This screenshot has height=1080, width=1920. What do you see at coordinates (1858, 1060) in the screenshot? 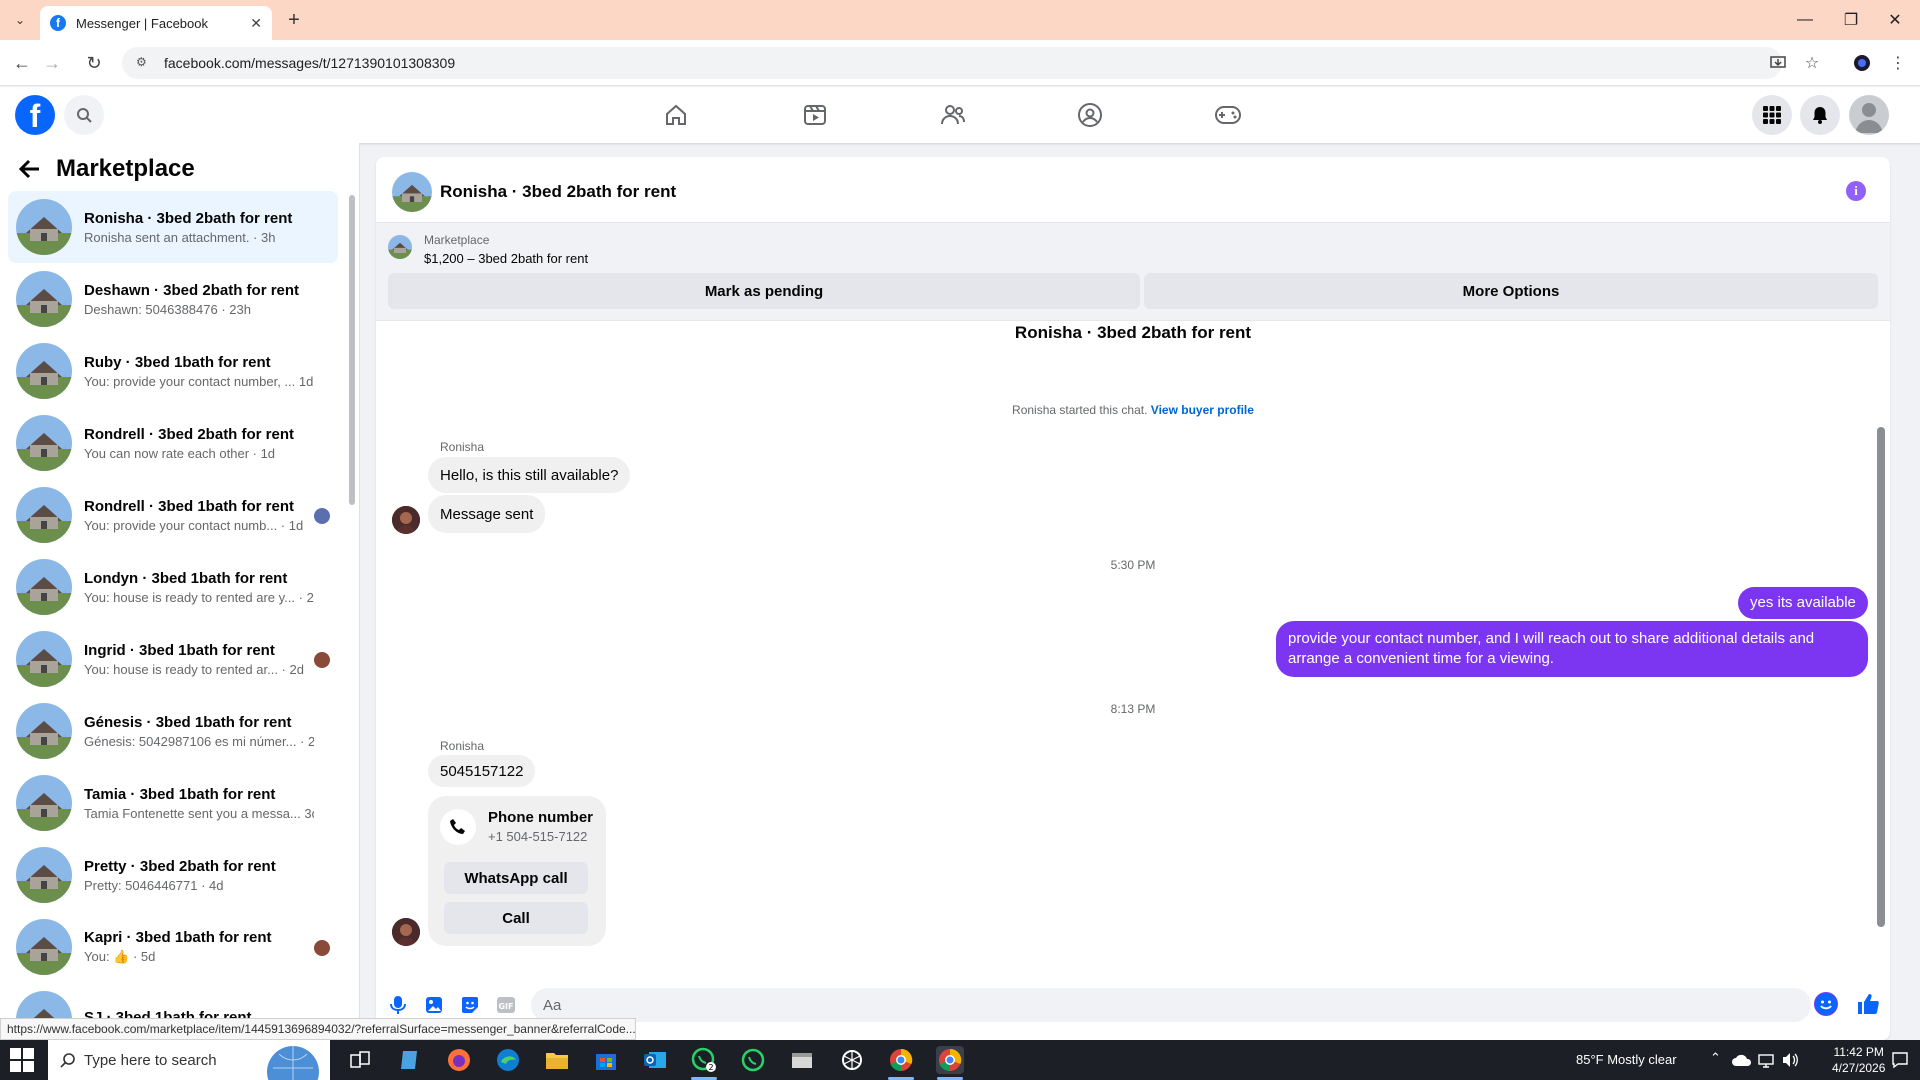
I see `system-clock: 11:42 PM 4/27/2026` at bounding box center [1858, 1060].